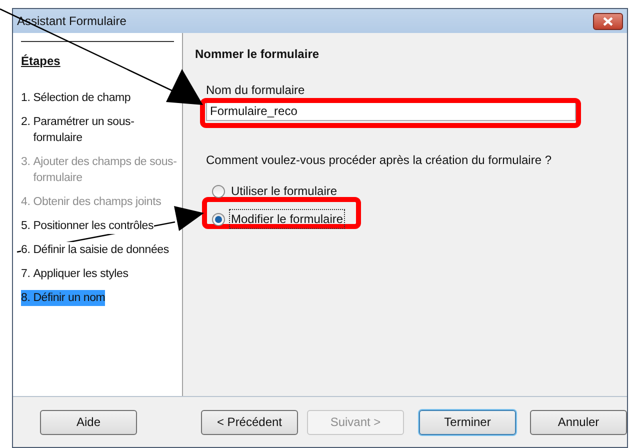  Describe the element at coordinates (578, 422) in the screenshot. I see `dialog-button: Annuler` at that location.